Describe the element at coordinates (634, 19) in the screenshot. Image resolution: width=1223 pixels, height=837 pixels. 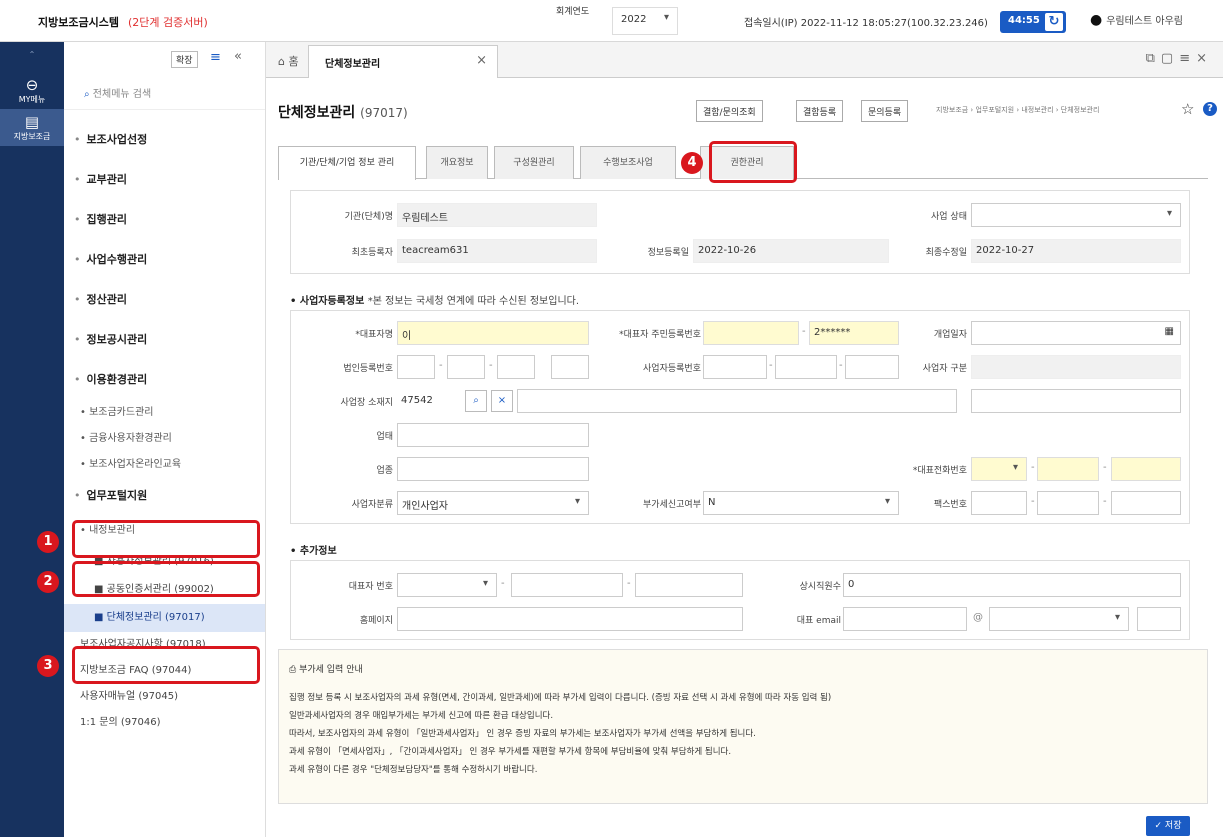
I see `fiscal-year-value: 2022` at that location.